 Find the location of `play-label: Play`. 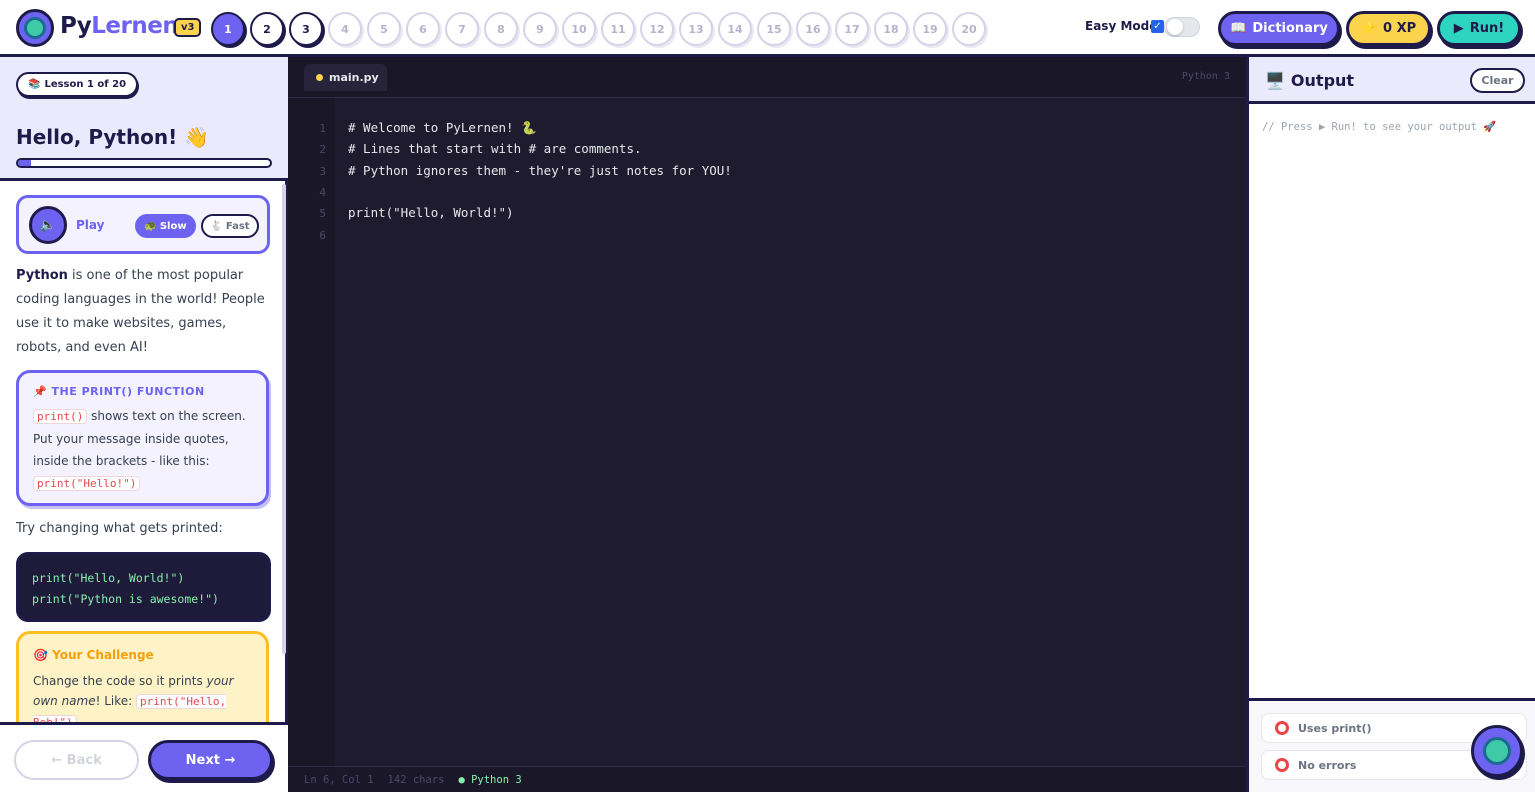

play-label: Play is located at coordinates (90, 225).